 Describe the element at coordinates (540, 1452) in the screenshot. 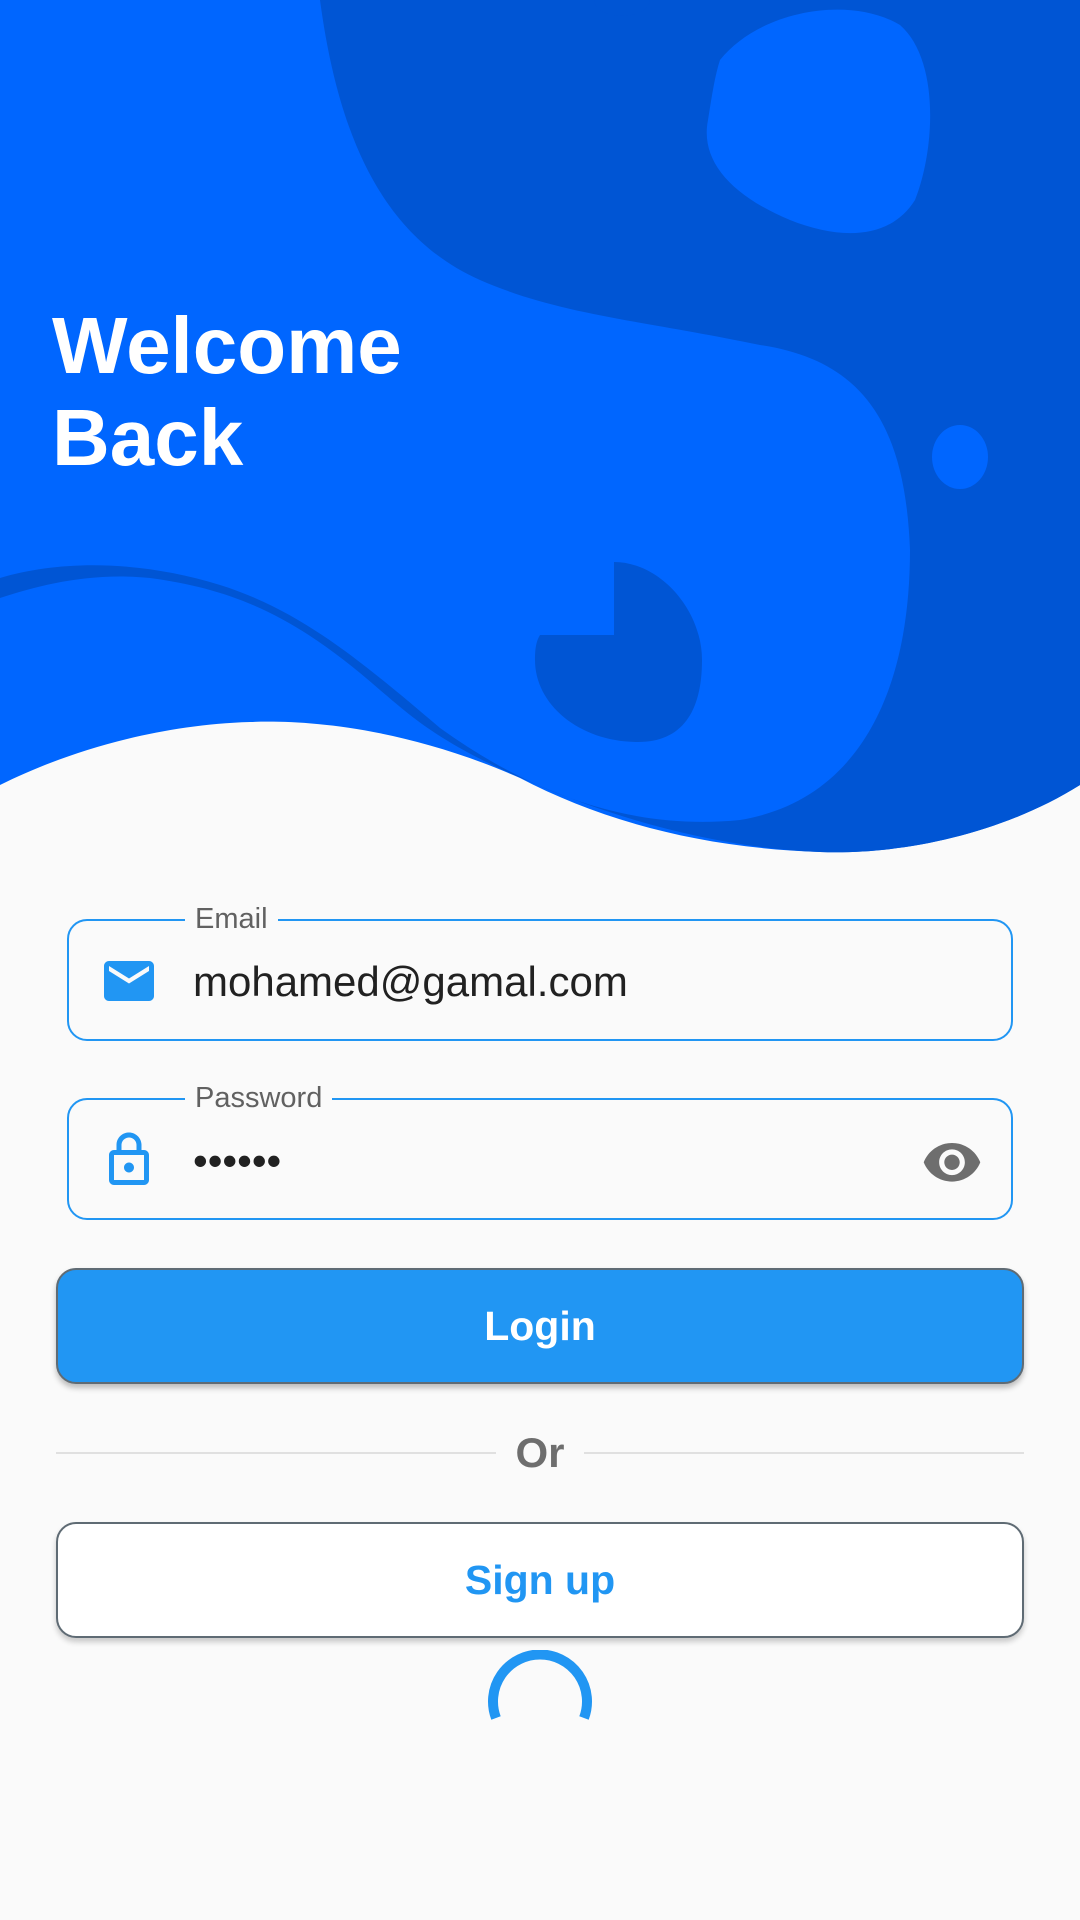

I see `divider-text: Or` at that location.